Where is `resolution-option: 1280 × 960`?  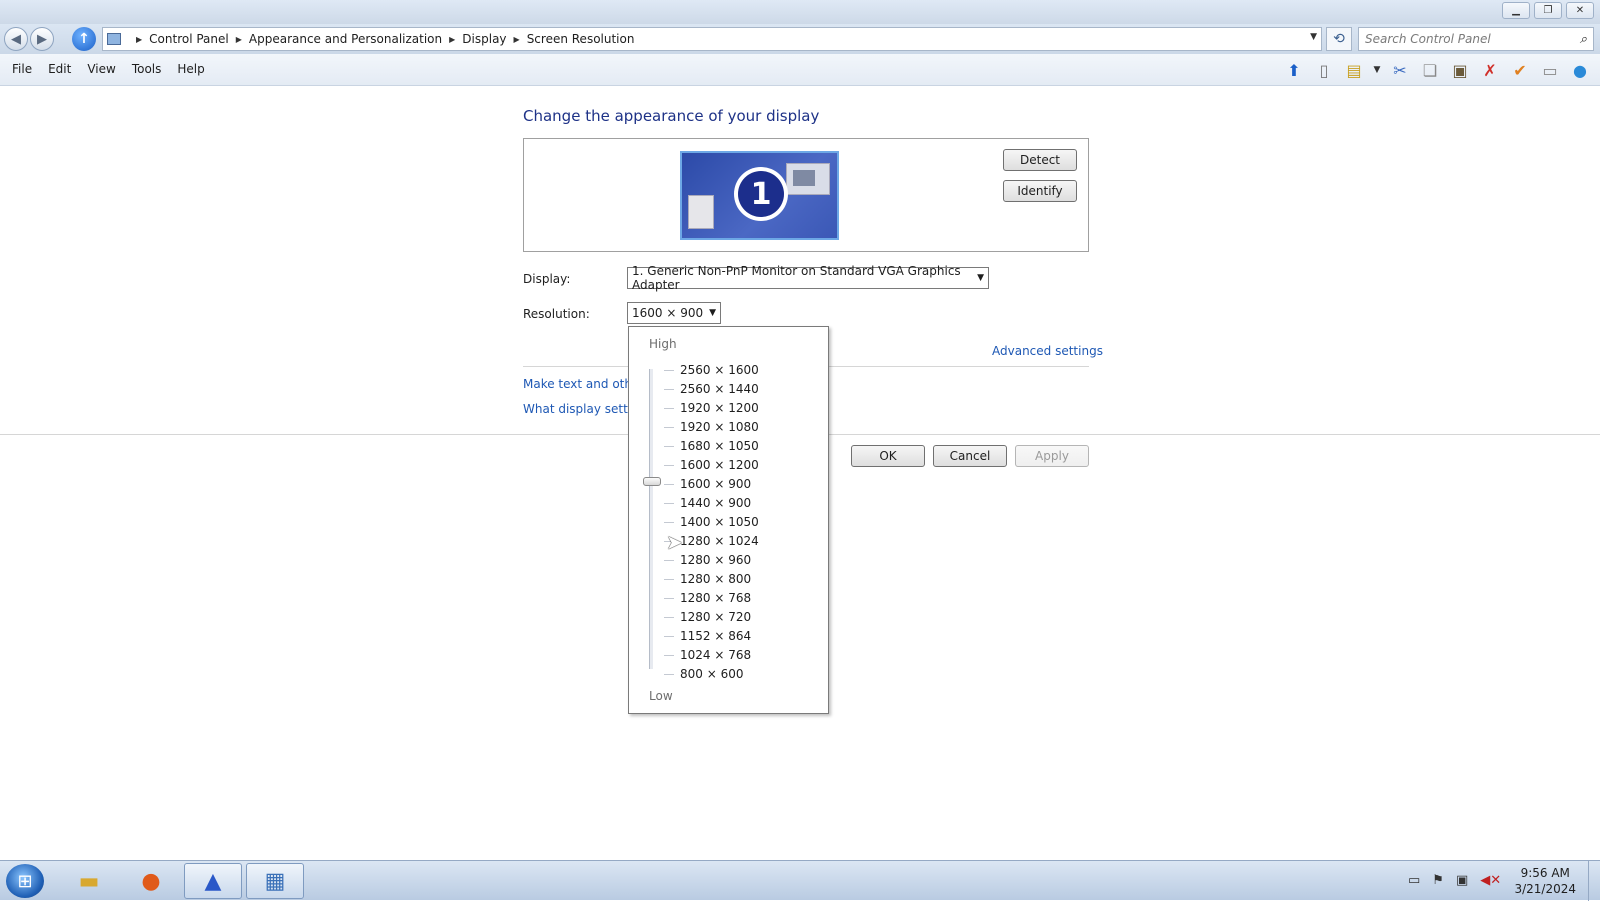 resolution-option: 1280 × 960 is located at coordinates (711, 560).